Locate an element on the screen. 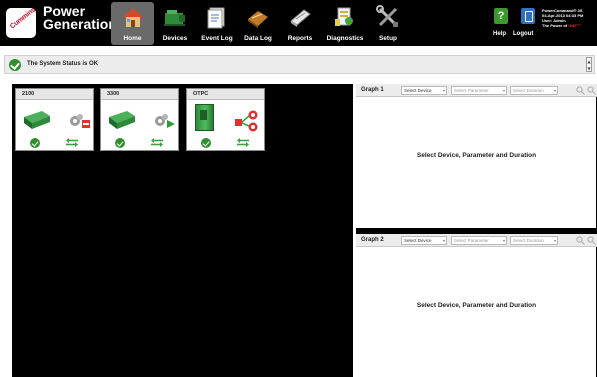 This screenshot has width=597, height=377. cummins-badge: Cummins is located at coordinates (21, 22).